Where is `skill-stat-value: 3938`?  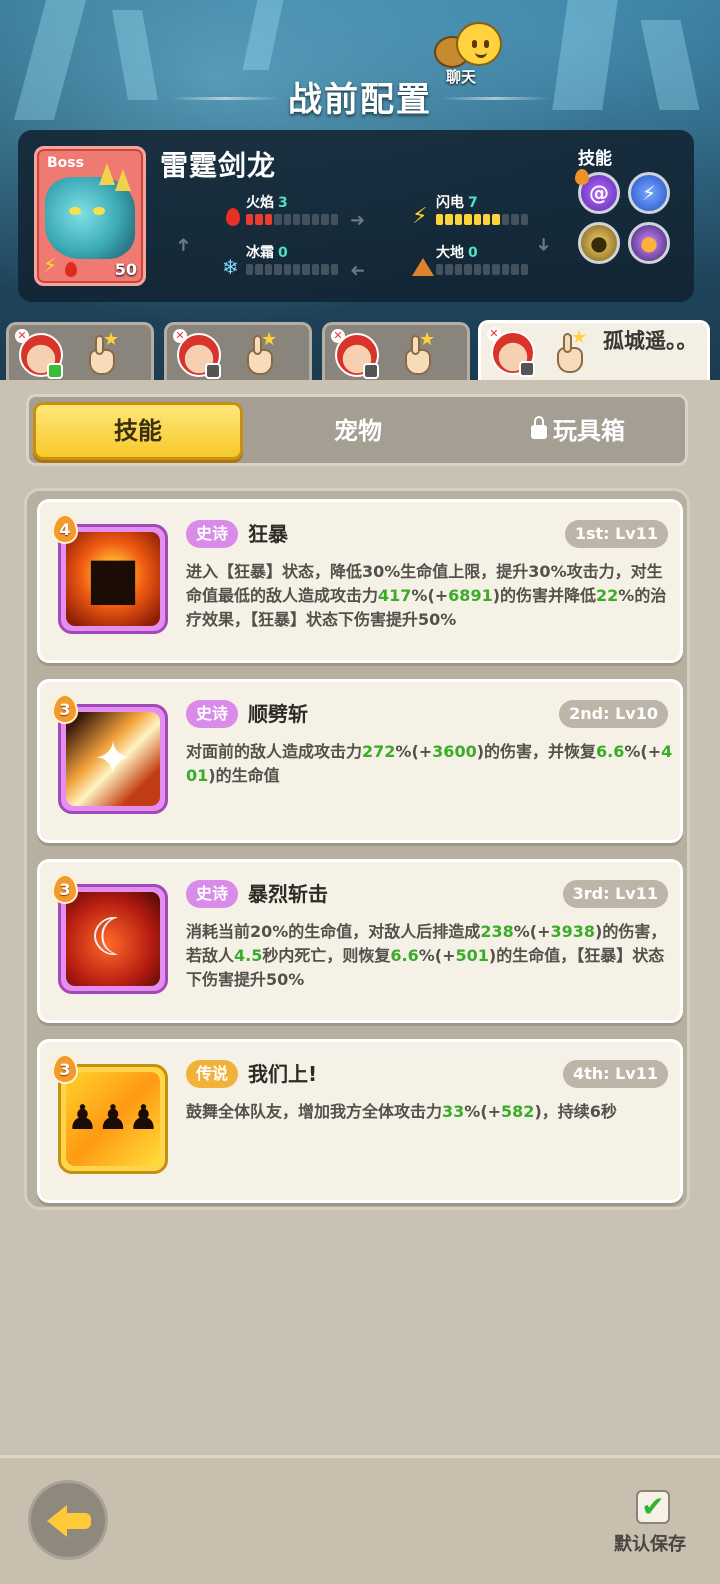 skill-stat-value: 3938 is located at coordinates (572, 931).